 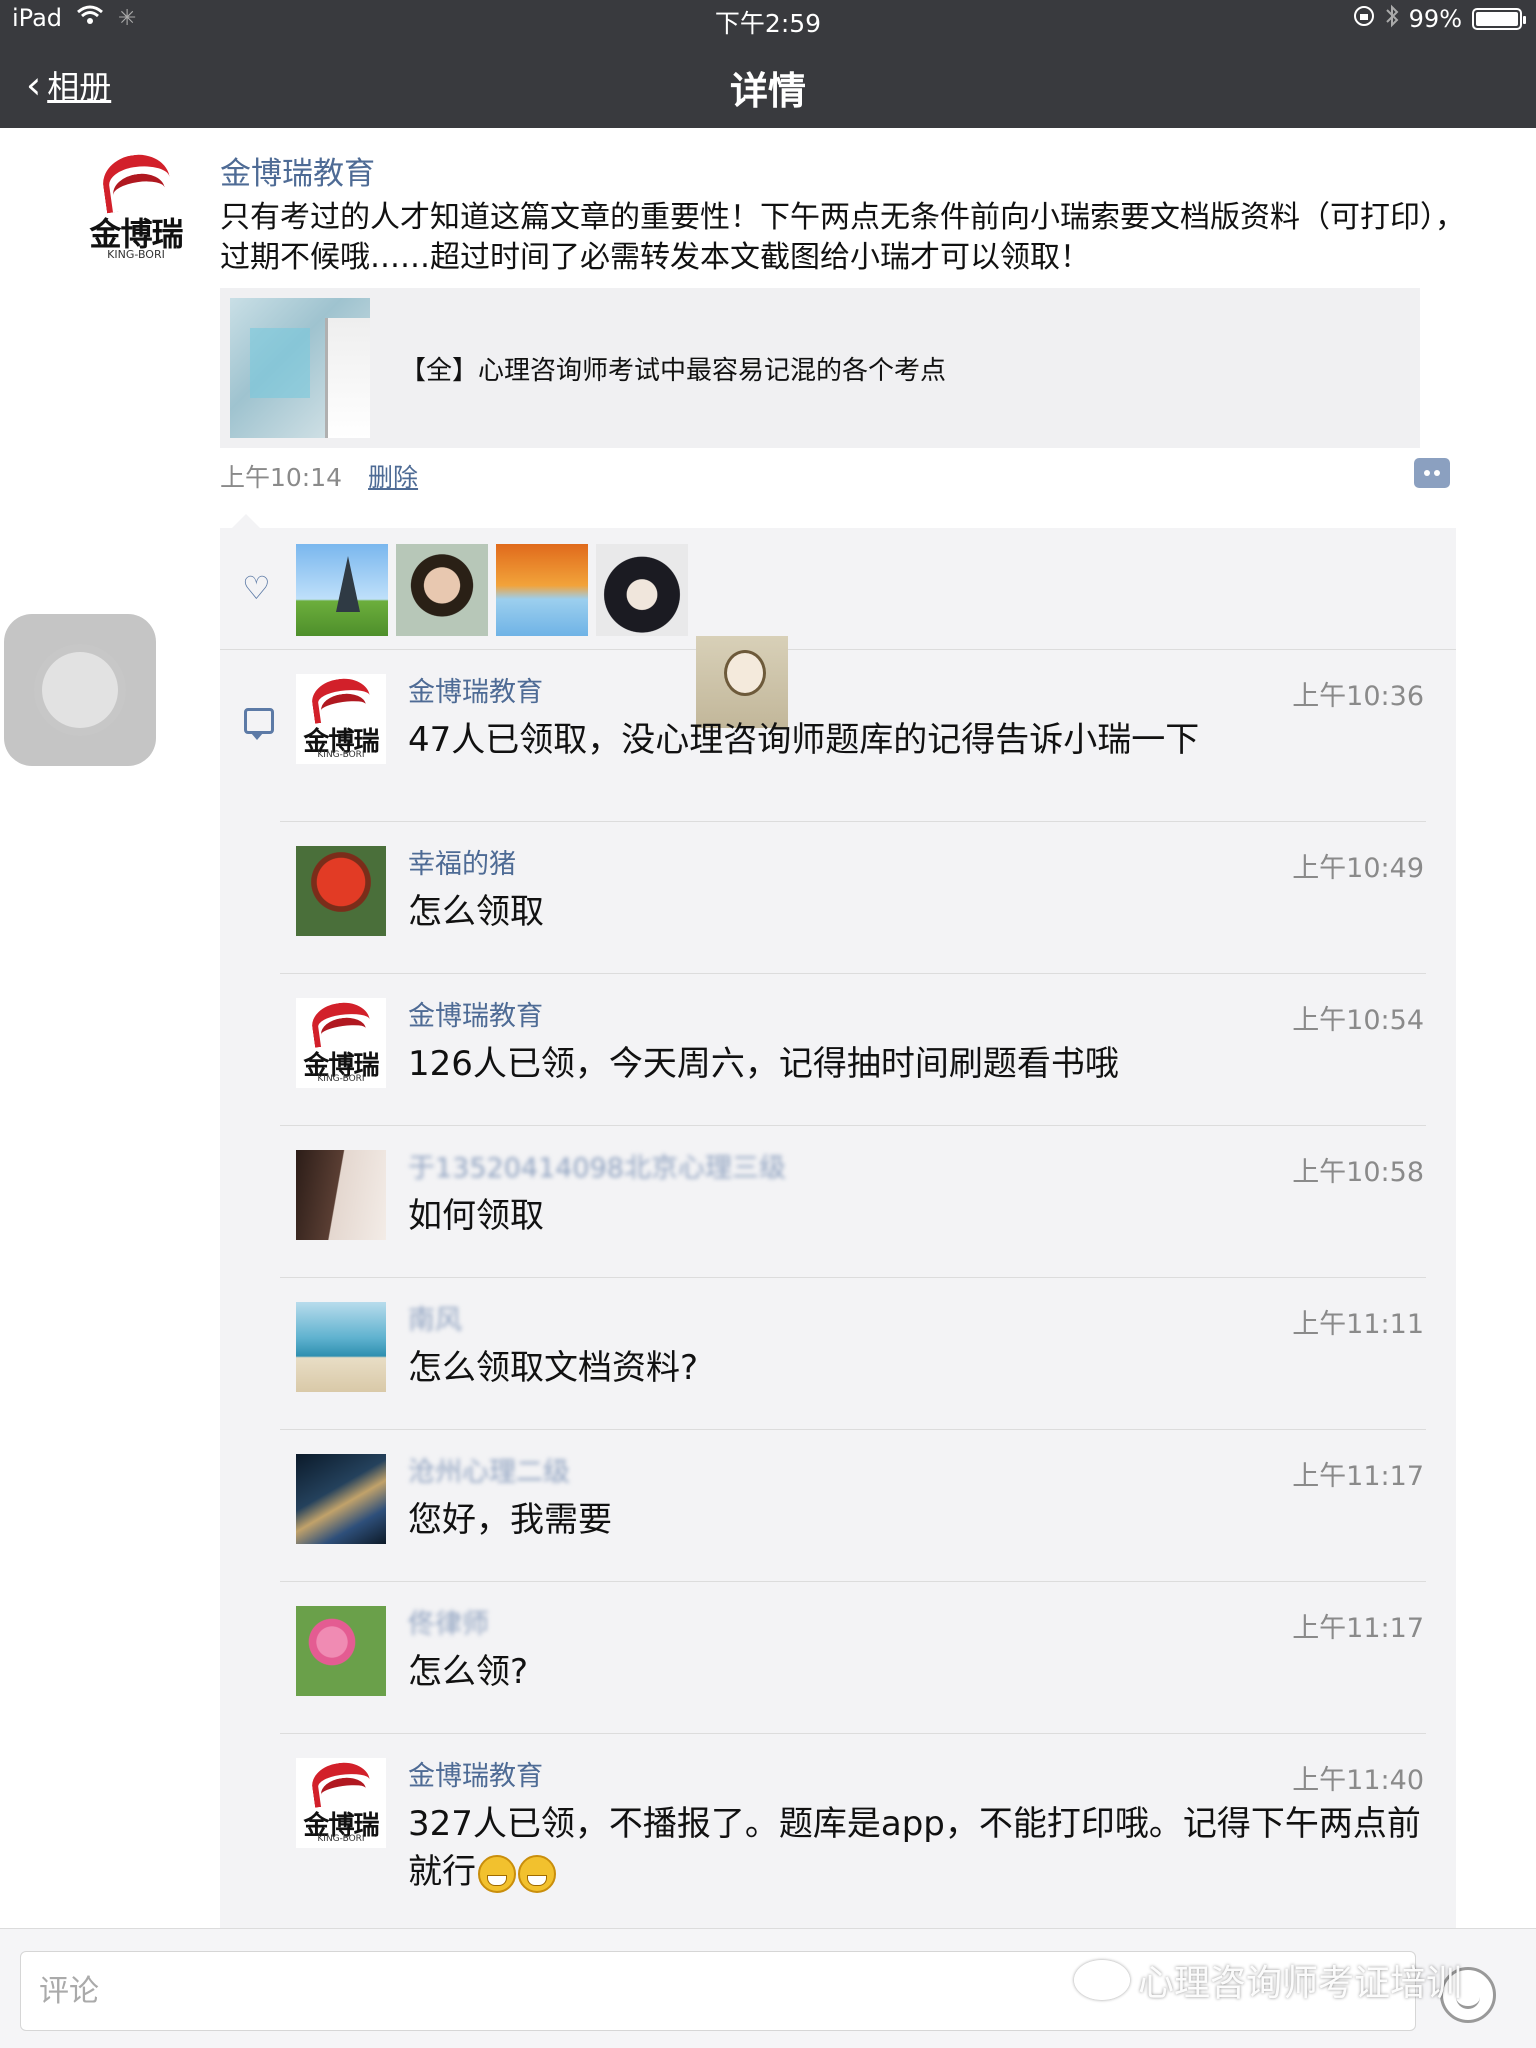 I want to click on comment-text: 47人已领取，没心理咨询师题库的记得告诉小瑞一下, so click(x=804, y=740).